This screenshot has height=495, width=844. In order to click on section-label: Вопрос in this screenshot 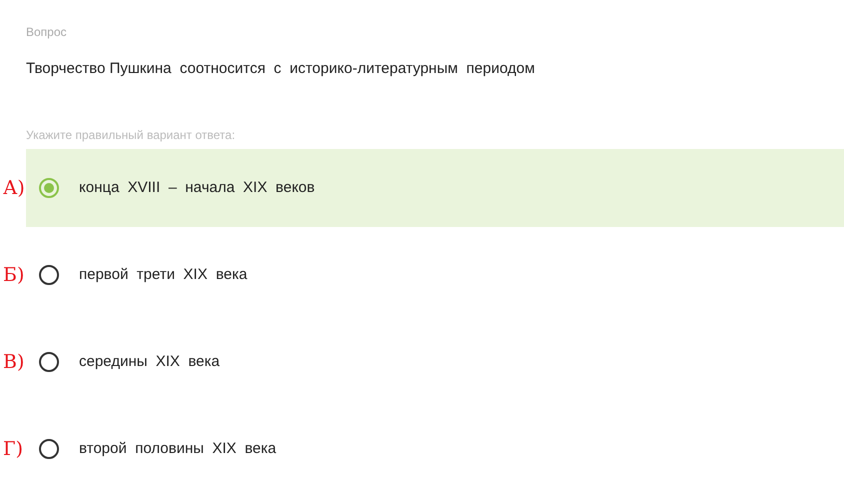, I will do `click(46, 32)`.